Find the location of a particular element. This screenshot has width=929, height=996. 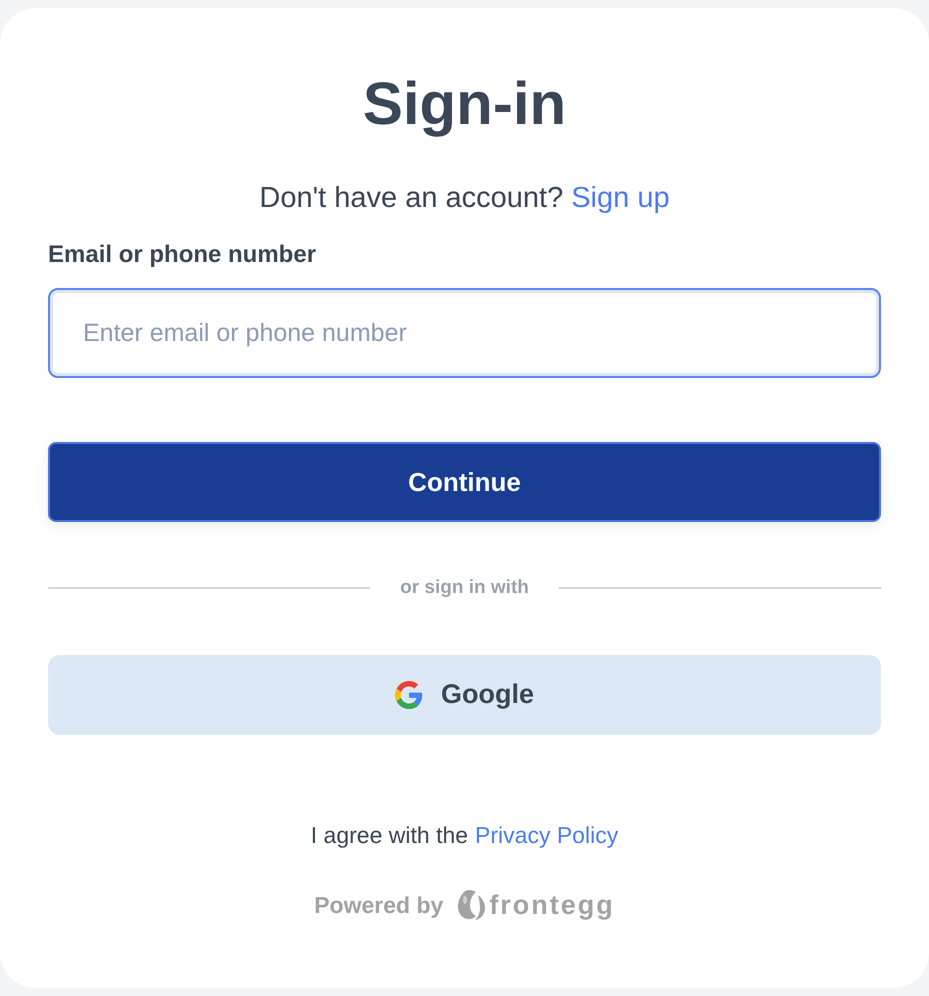

signup-prompt: Don't have an account? is located at coordinates (411, 198).